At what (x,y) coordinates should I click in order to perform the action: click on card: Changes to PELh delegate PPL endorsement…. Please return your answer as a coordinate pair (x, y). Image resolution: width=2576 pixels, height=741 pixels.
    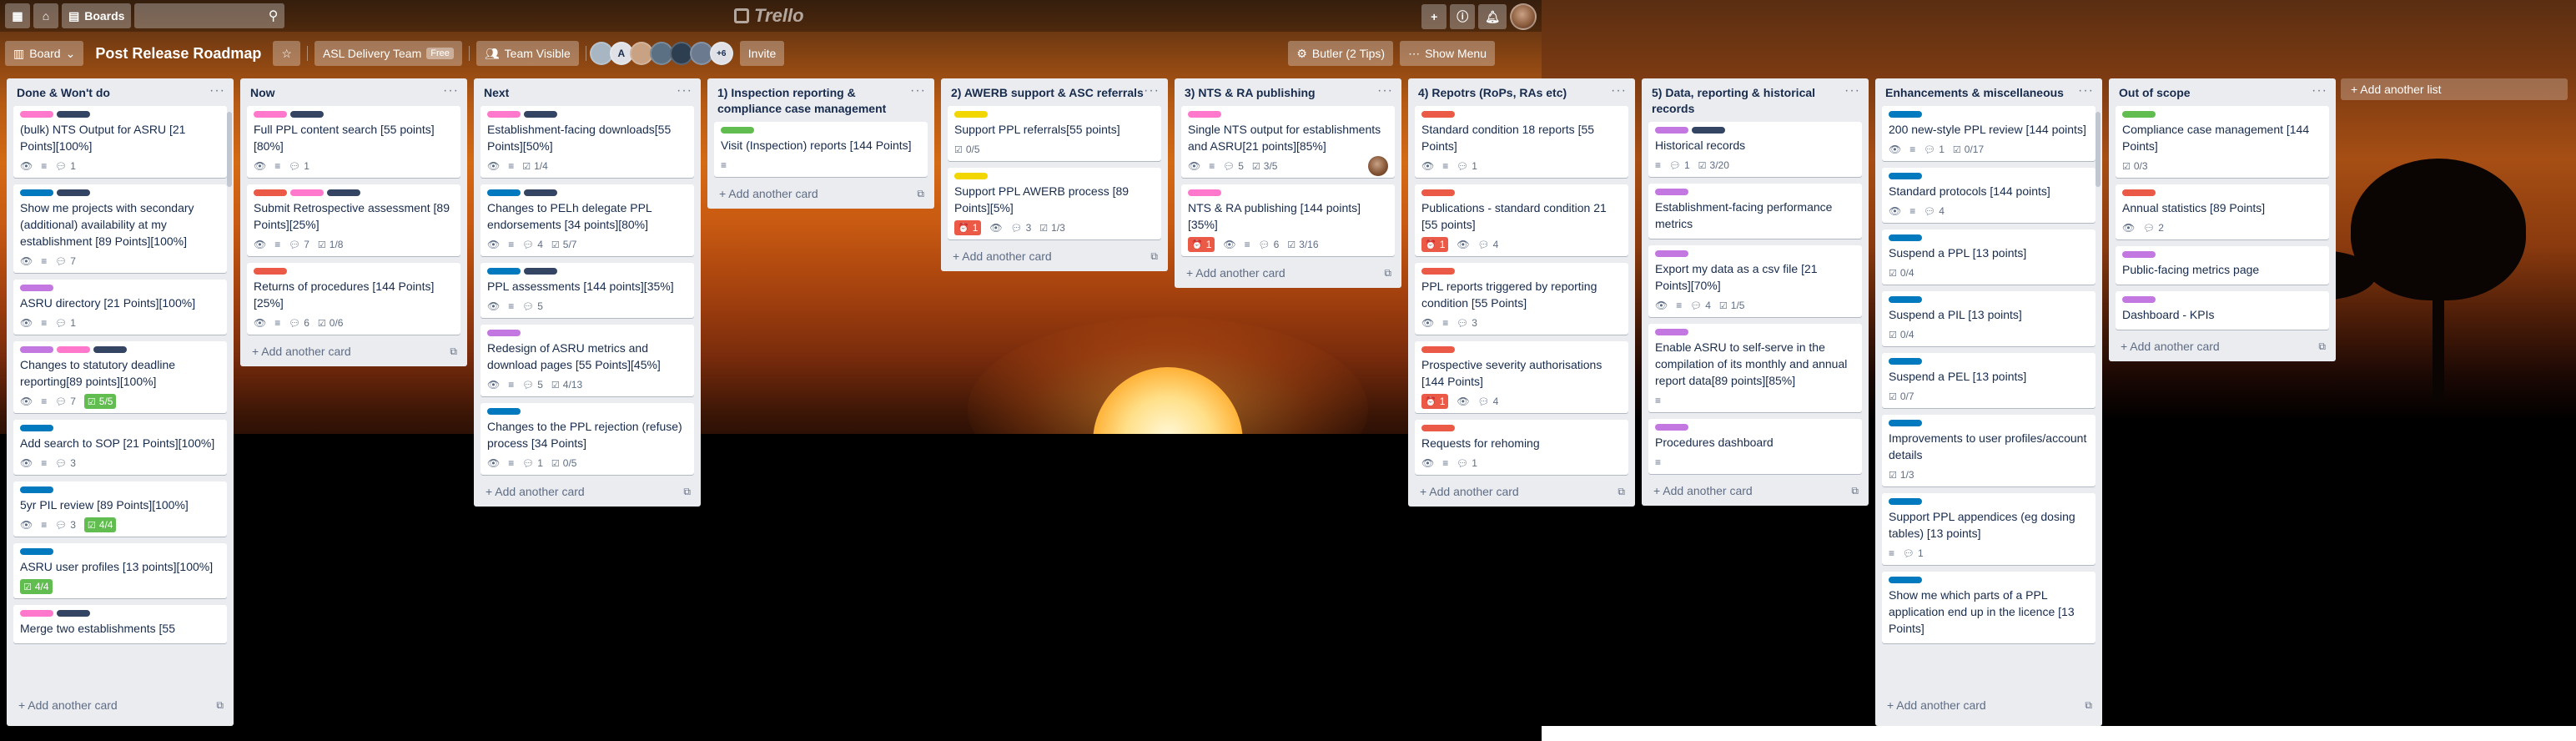
    Looking at the image, I should click on (587, 220).